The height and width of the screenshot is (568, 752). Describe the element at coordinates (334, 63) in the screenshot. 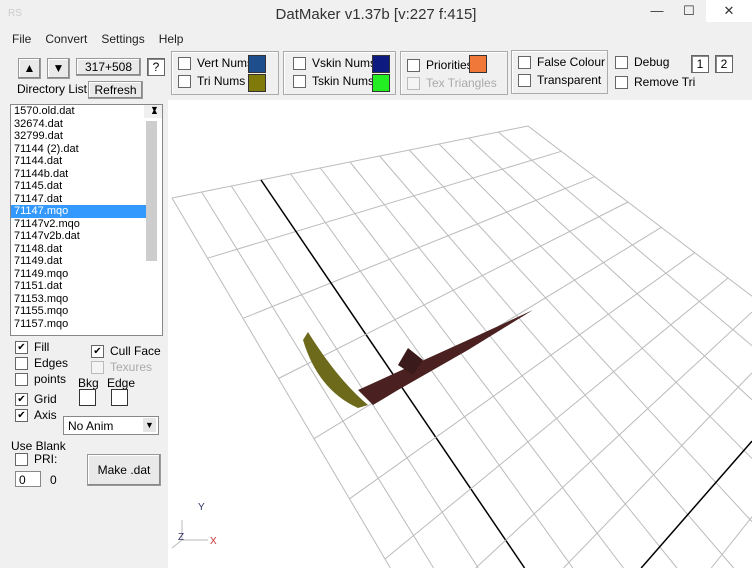

I see `vskin-nums-checkbox: Vskin Nums` at that location.